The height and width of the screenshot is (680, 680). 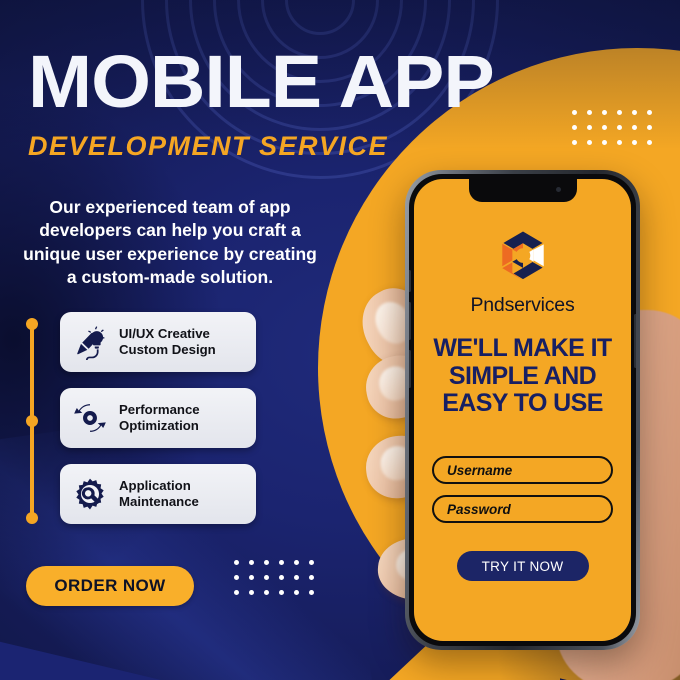 What do you see at coordinates (522, 470) in the screenshot?
I see `username-input` at bounding box center [522, 470].